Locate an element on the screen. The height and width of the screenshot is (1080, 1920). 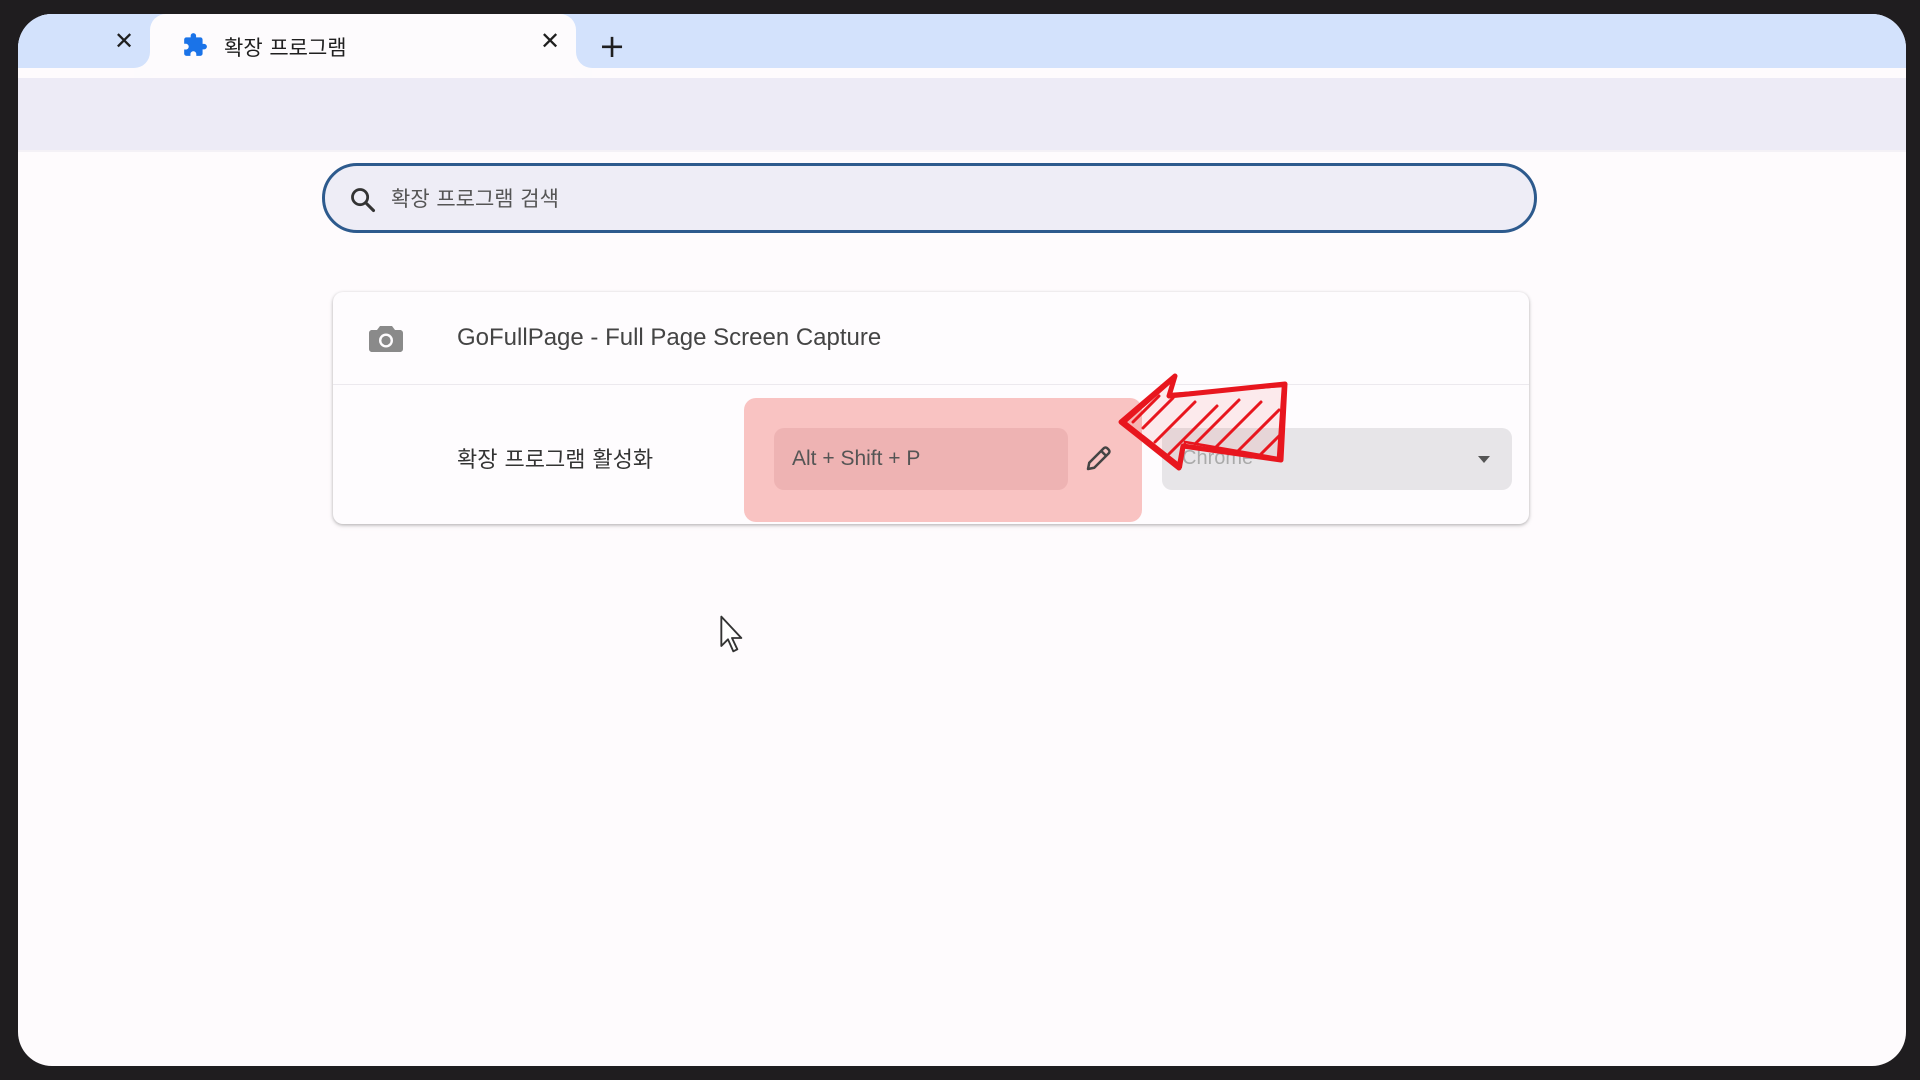
tab-title: 확장 프로그램 is located at coordinates (285, 48).